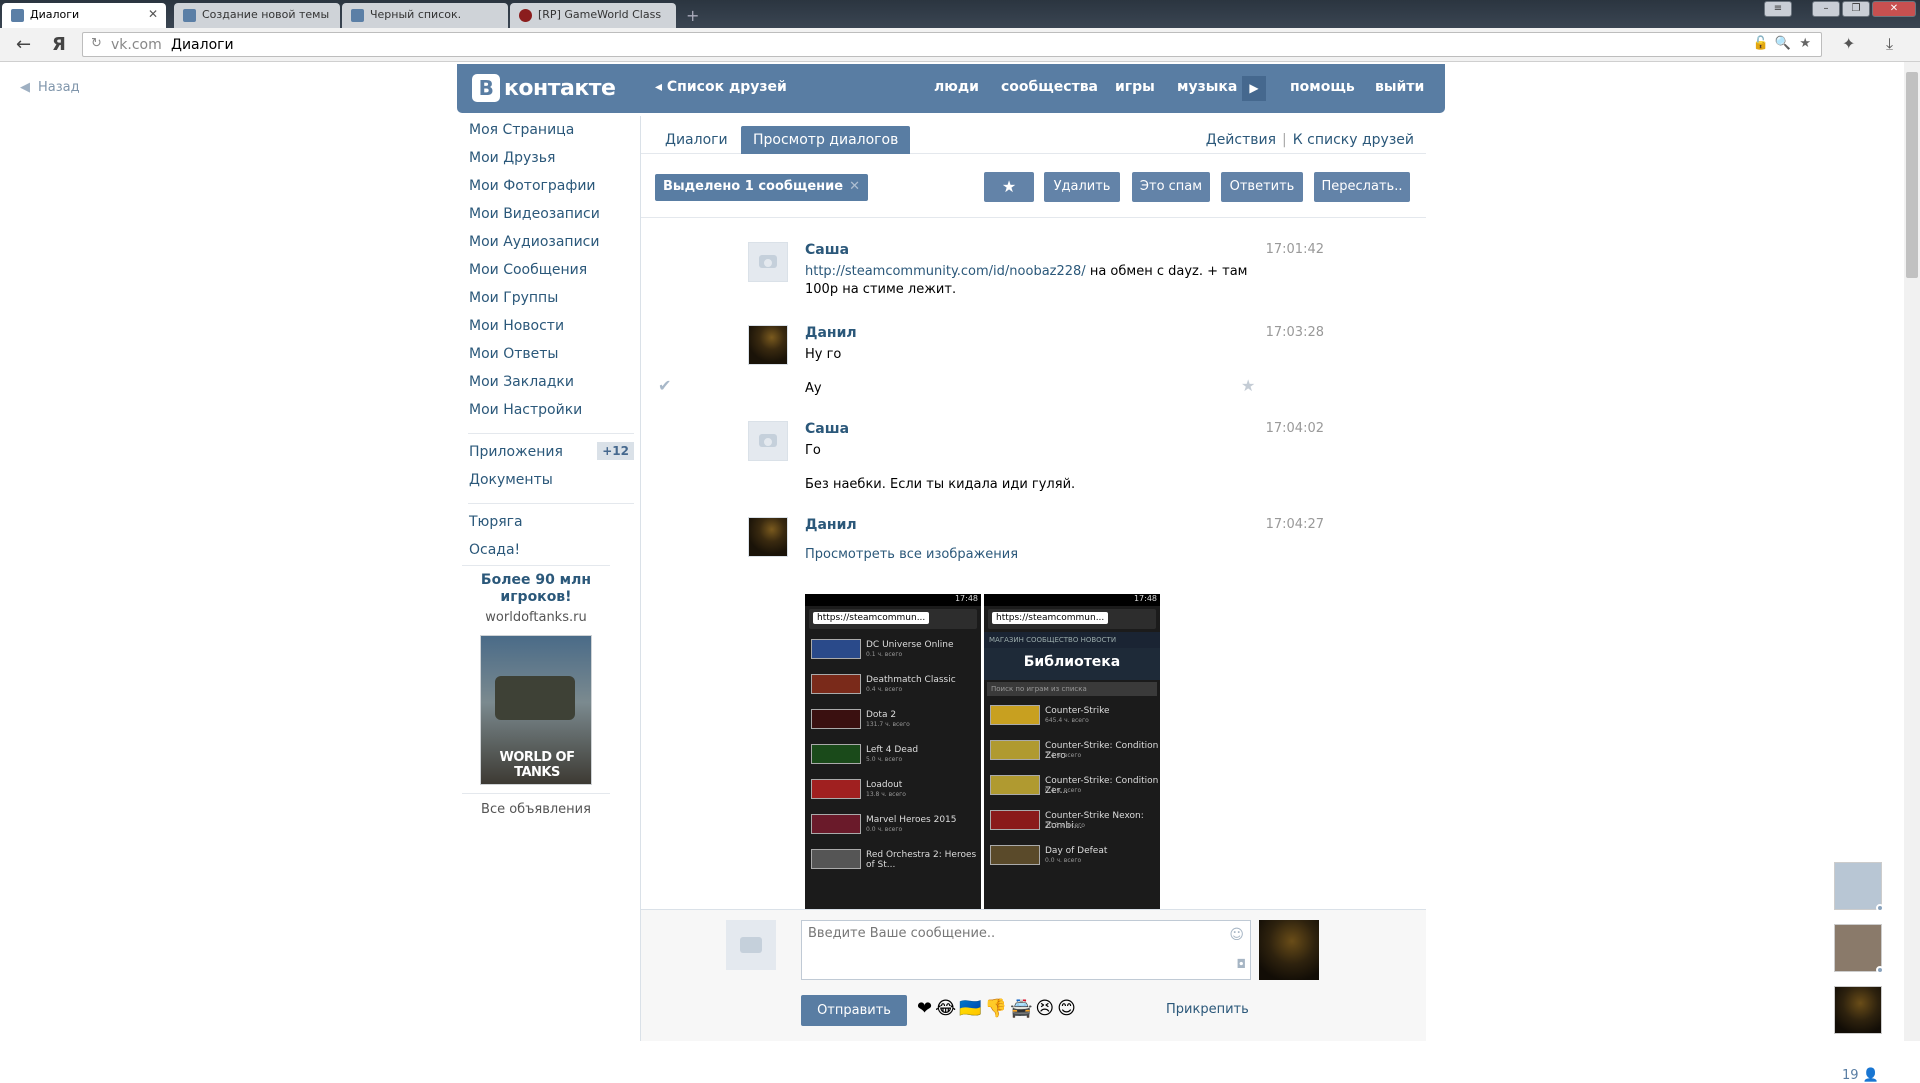 The image size is (1920, 1083). I want to click on browser-tab: Создание новой темы, so click(257, 15).